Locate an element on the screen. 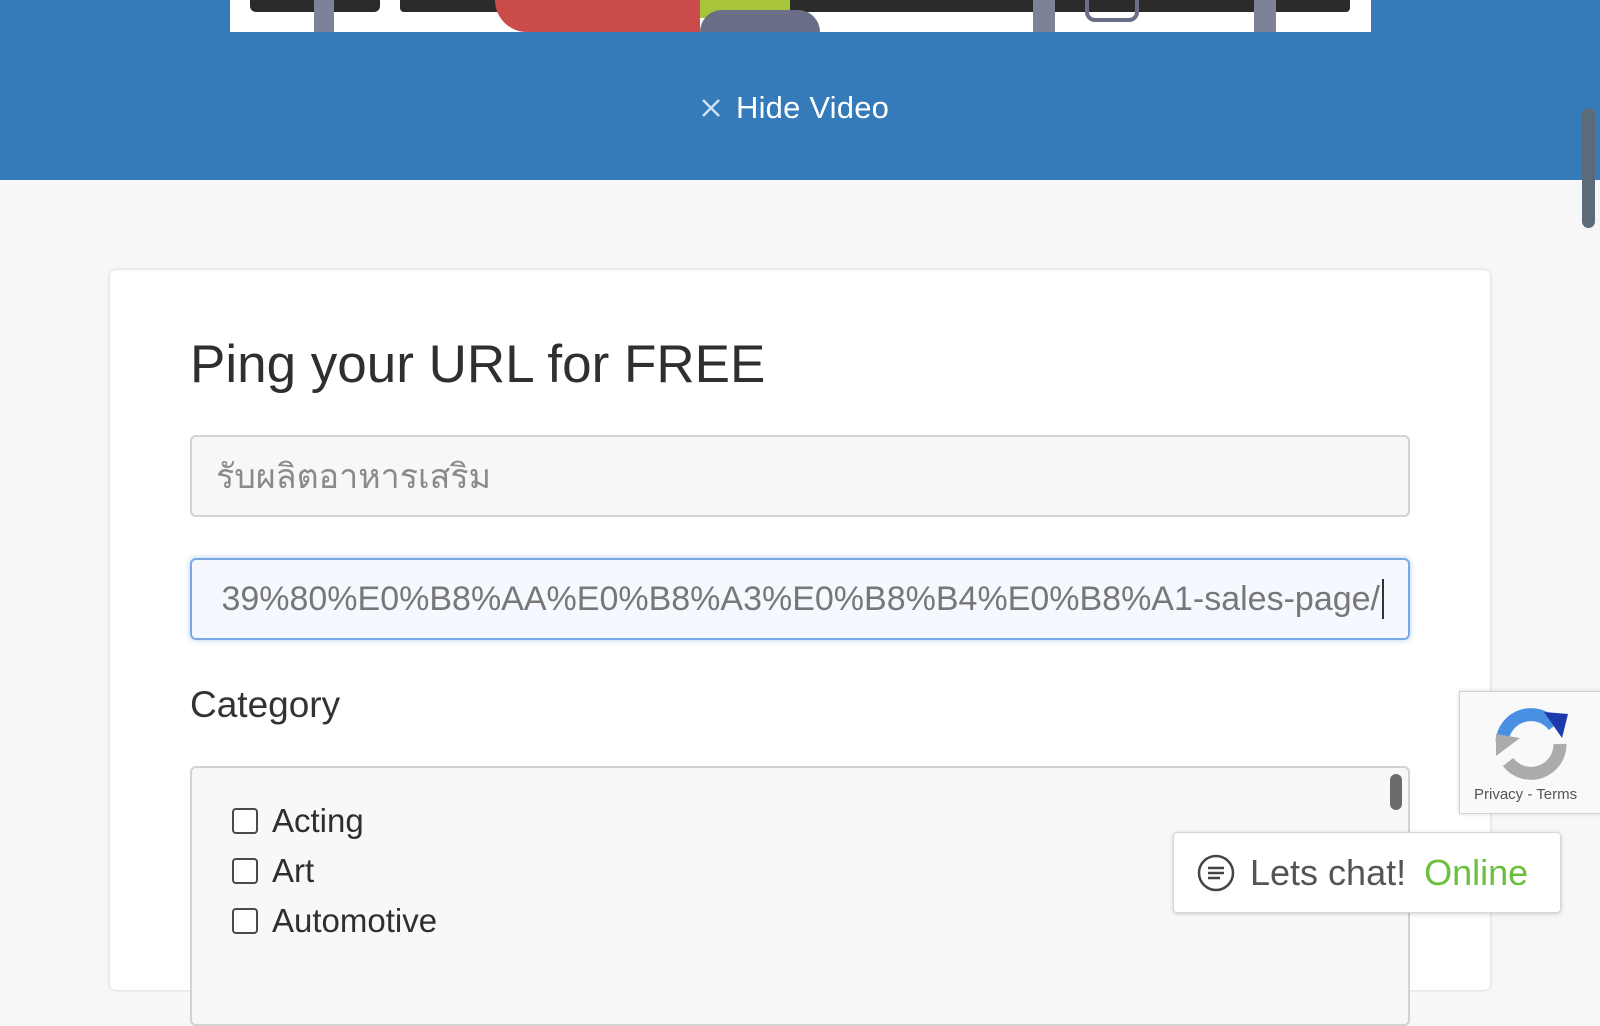 This screenshot has width=1600, height=1026. page-scrollbar is located at coordinates (1588, 168).